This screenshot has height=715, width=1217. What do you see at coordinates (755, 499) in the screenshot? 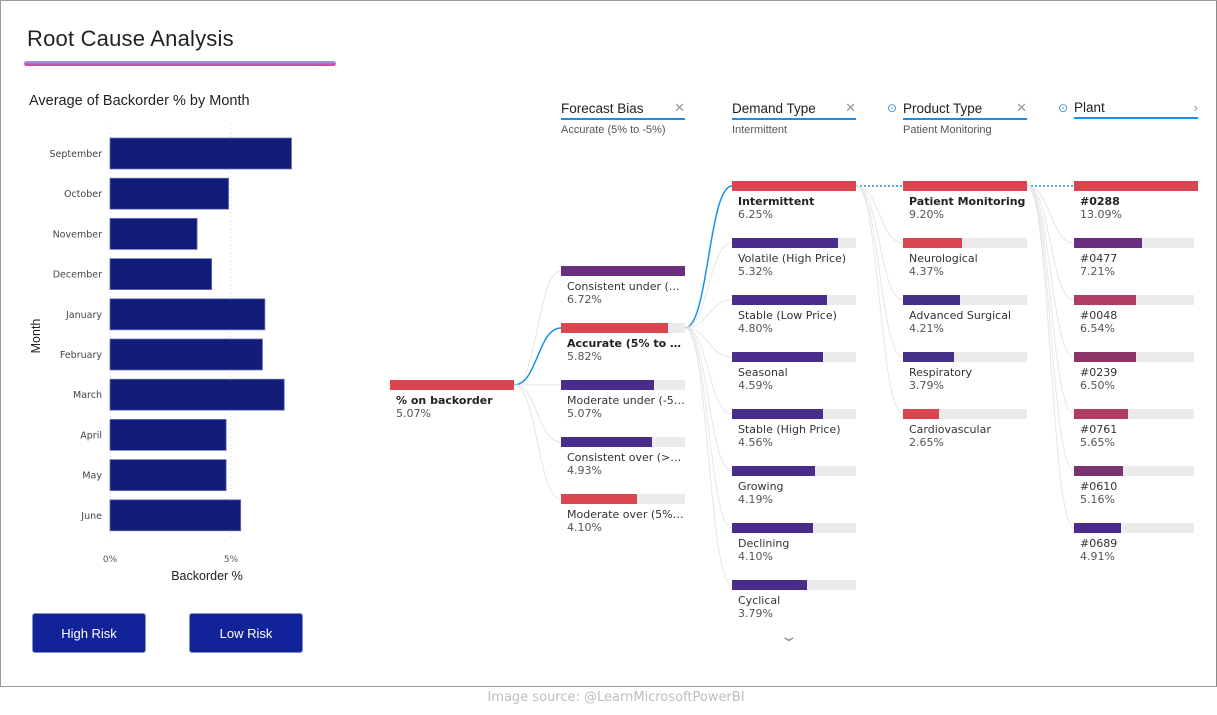
I see `node-value: 4.19%` at bounding box center [755, 499].